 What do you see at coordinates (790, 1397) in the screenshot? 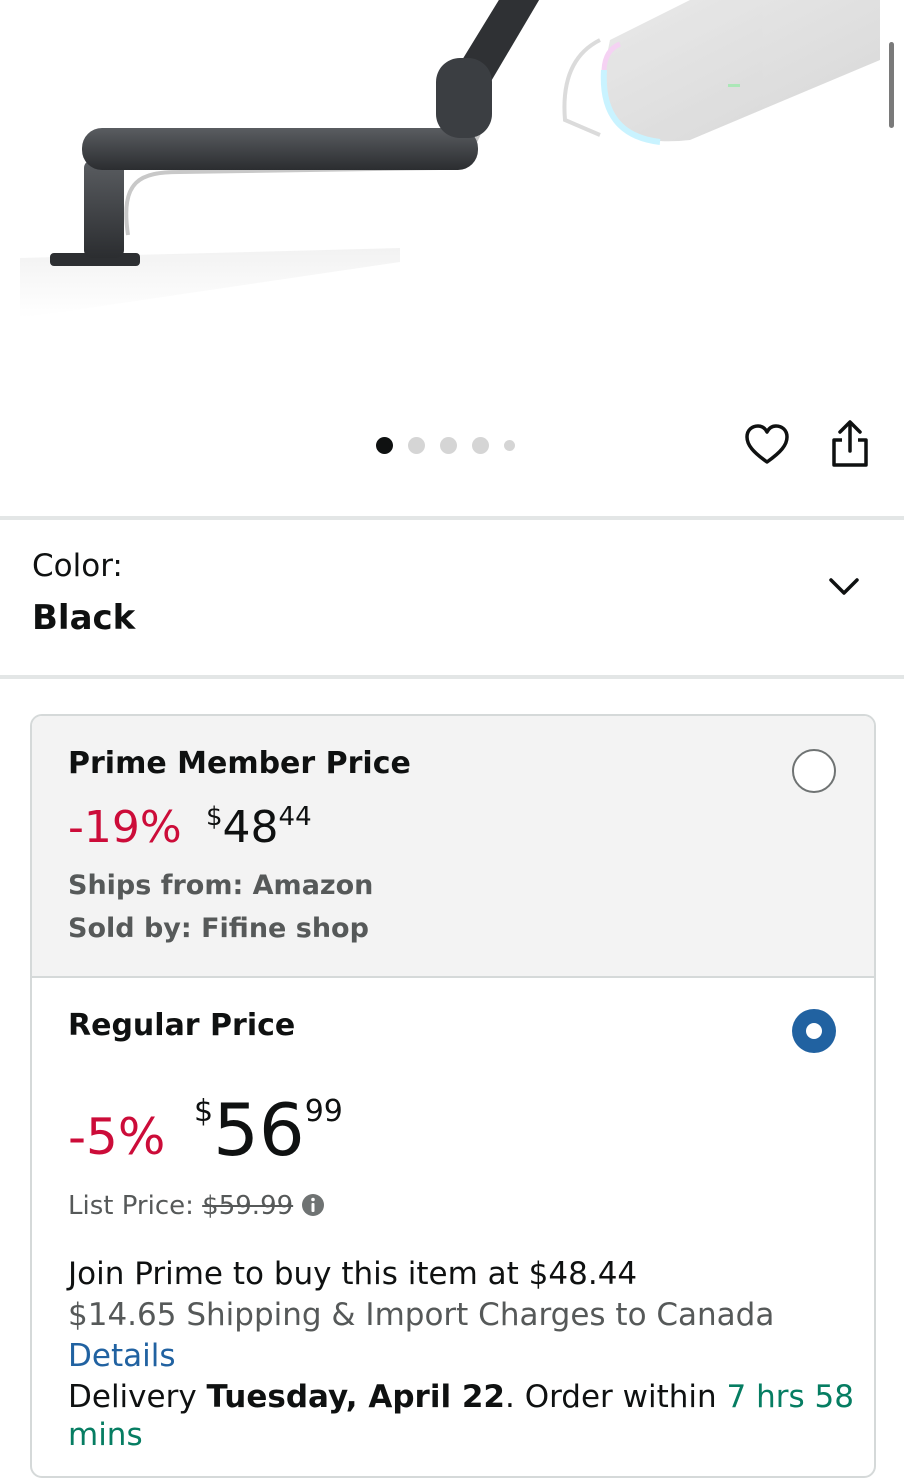
I see `delivery-countdown: 7 hrs 58` at bounding box center [790, 1397].